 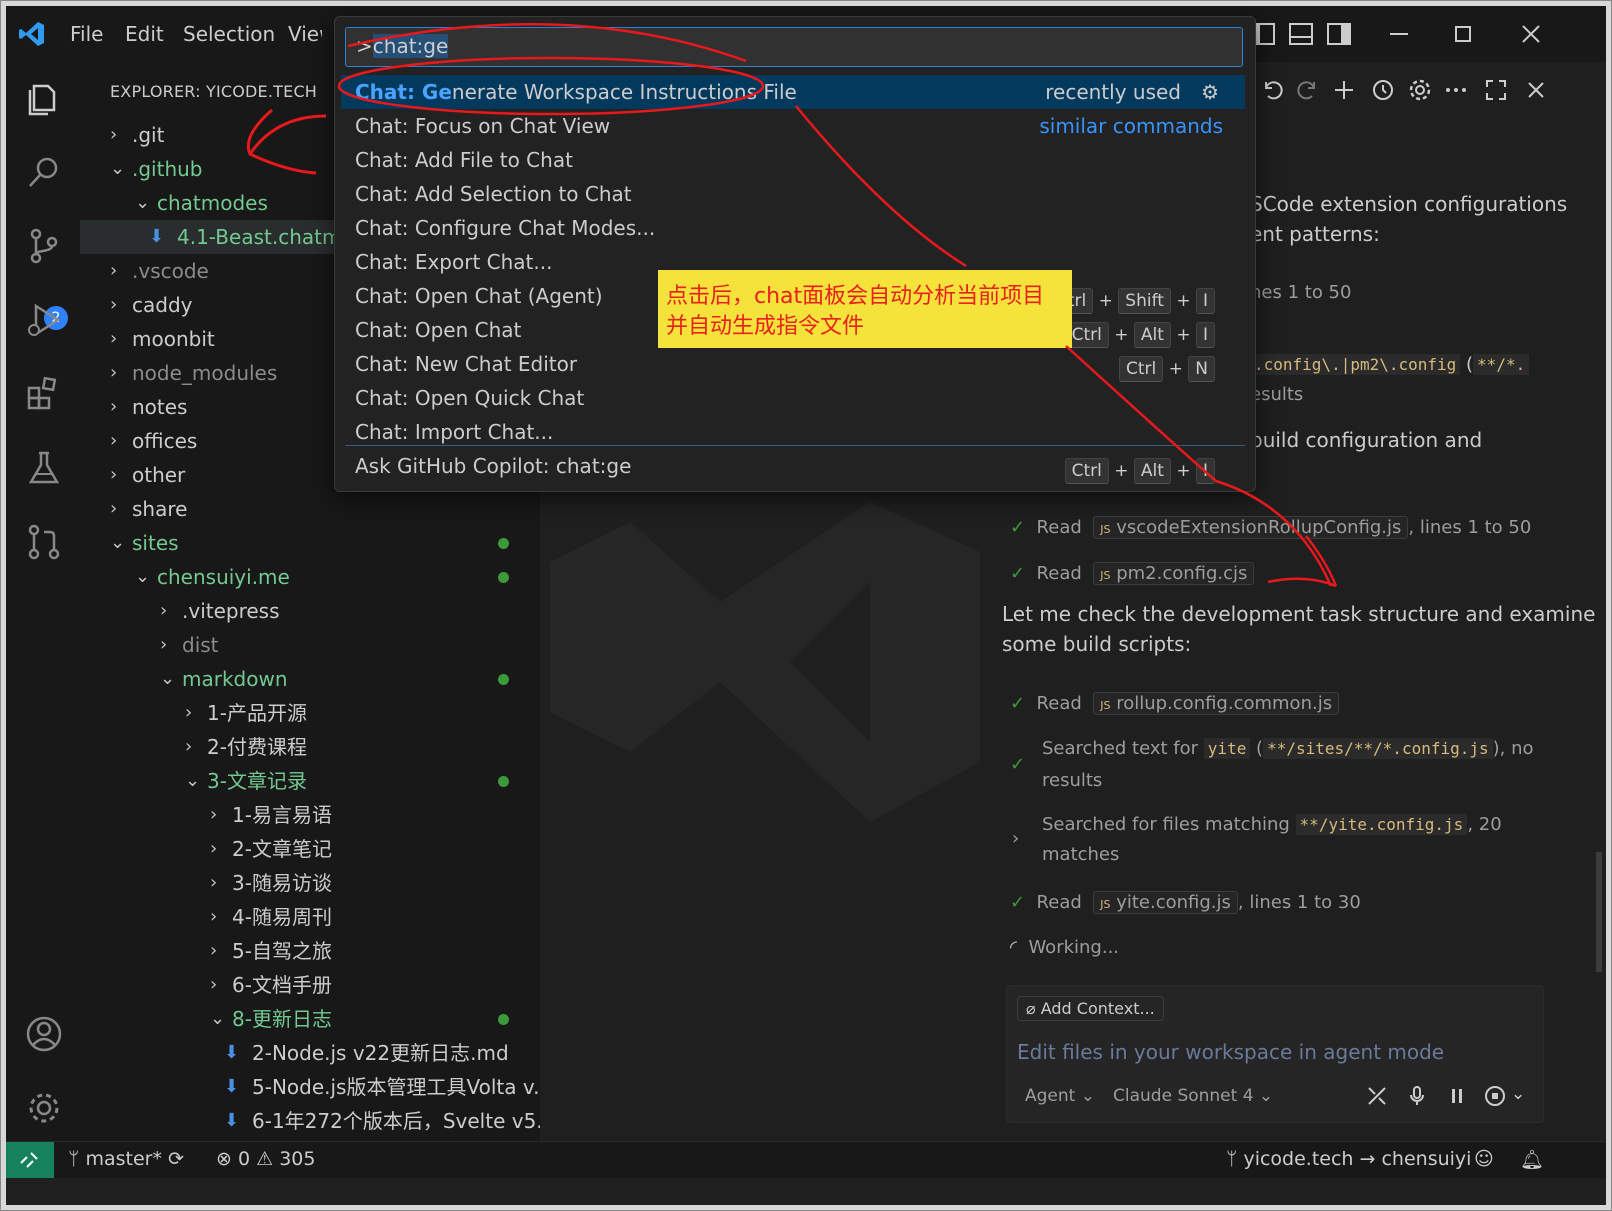 What do you see at coordinates (1302, 582) in the screenshot?
I see `annotation-arrowhead` at bounding box center [1302, 582].